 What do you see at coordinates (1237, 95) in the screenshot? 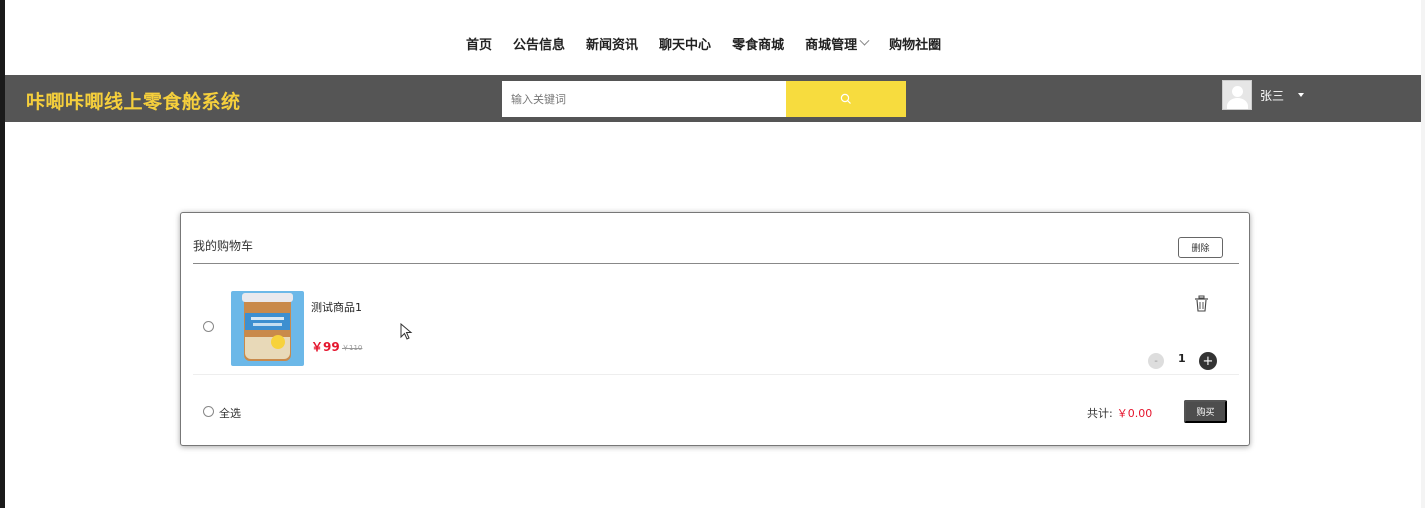
I see `avatar` at bounding box center [1237, 95].